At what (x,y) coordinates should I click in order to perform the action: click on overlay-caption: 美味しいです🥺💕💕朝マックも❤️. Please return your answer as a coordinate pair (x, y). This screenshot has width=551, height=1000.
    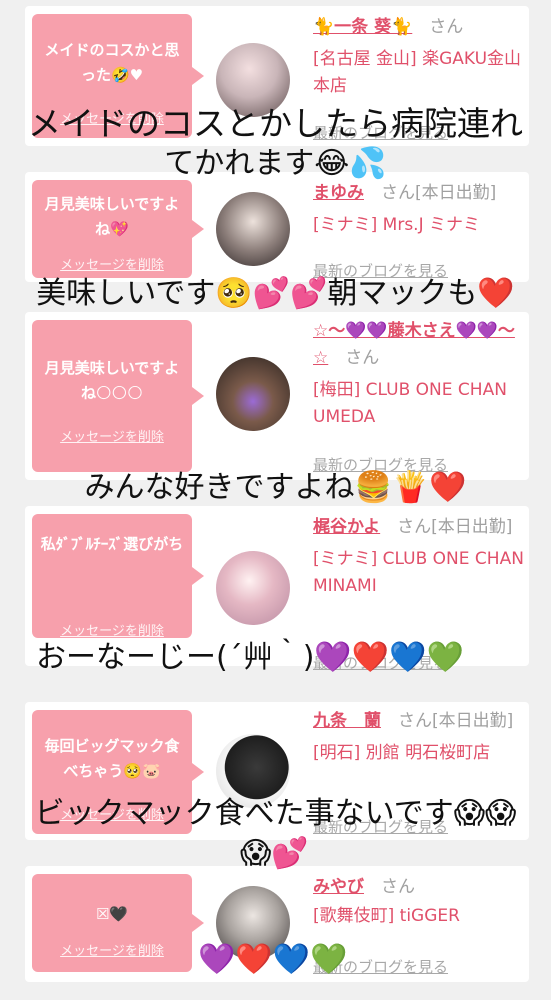
    Looking at the image, I should click on (275, 293).